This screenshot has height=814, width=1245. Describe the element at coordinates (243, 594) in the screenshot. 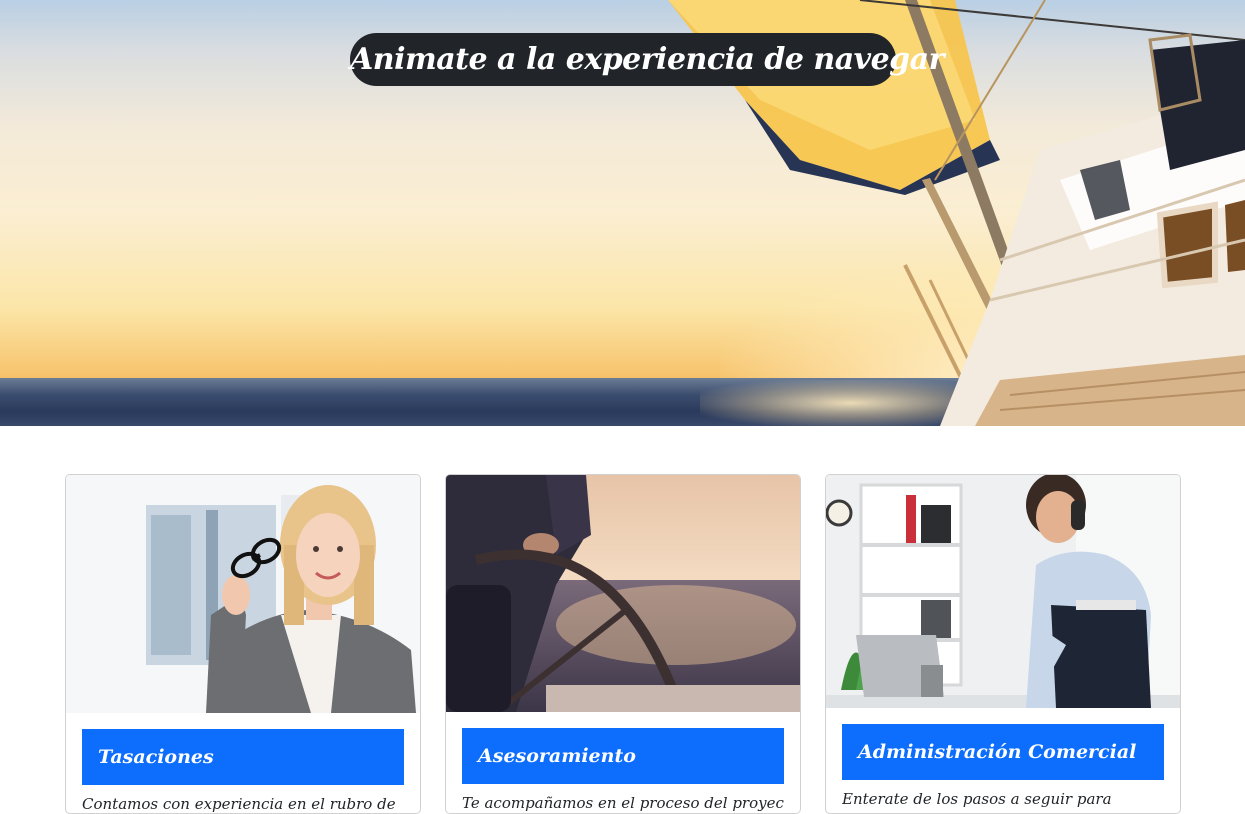

I see `businesswoman-glasses-photo` at that location.